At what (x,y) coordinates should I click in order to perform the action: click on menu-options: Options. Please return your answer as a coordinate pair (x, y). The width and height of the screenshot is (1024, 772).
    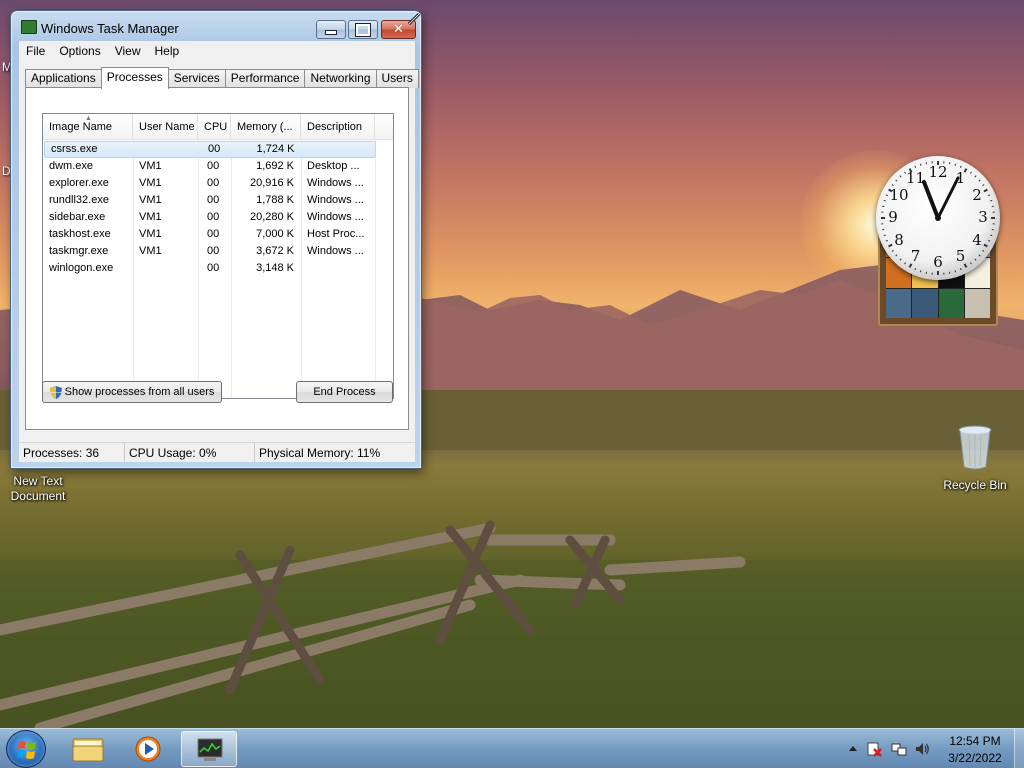
    Looking at the image, I should click on (79, 51).